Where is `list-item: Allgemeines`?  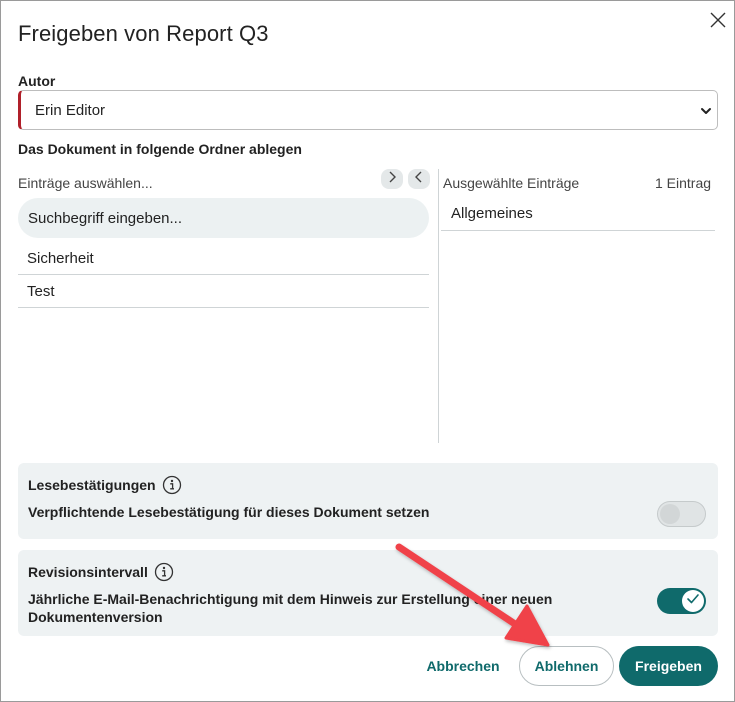 list-item: Allgemeines is located at coordinates (578, 214).